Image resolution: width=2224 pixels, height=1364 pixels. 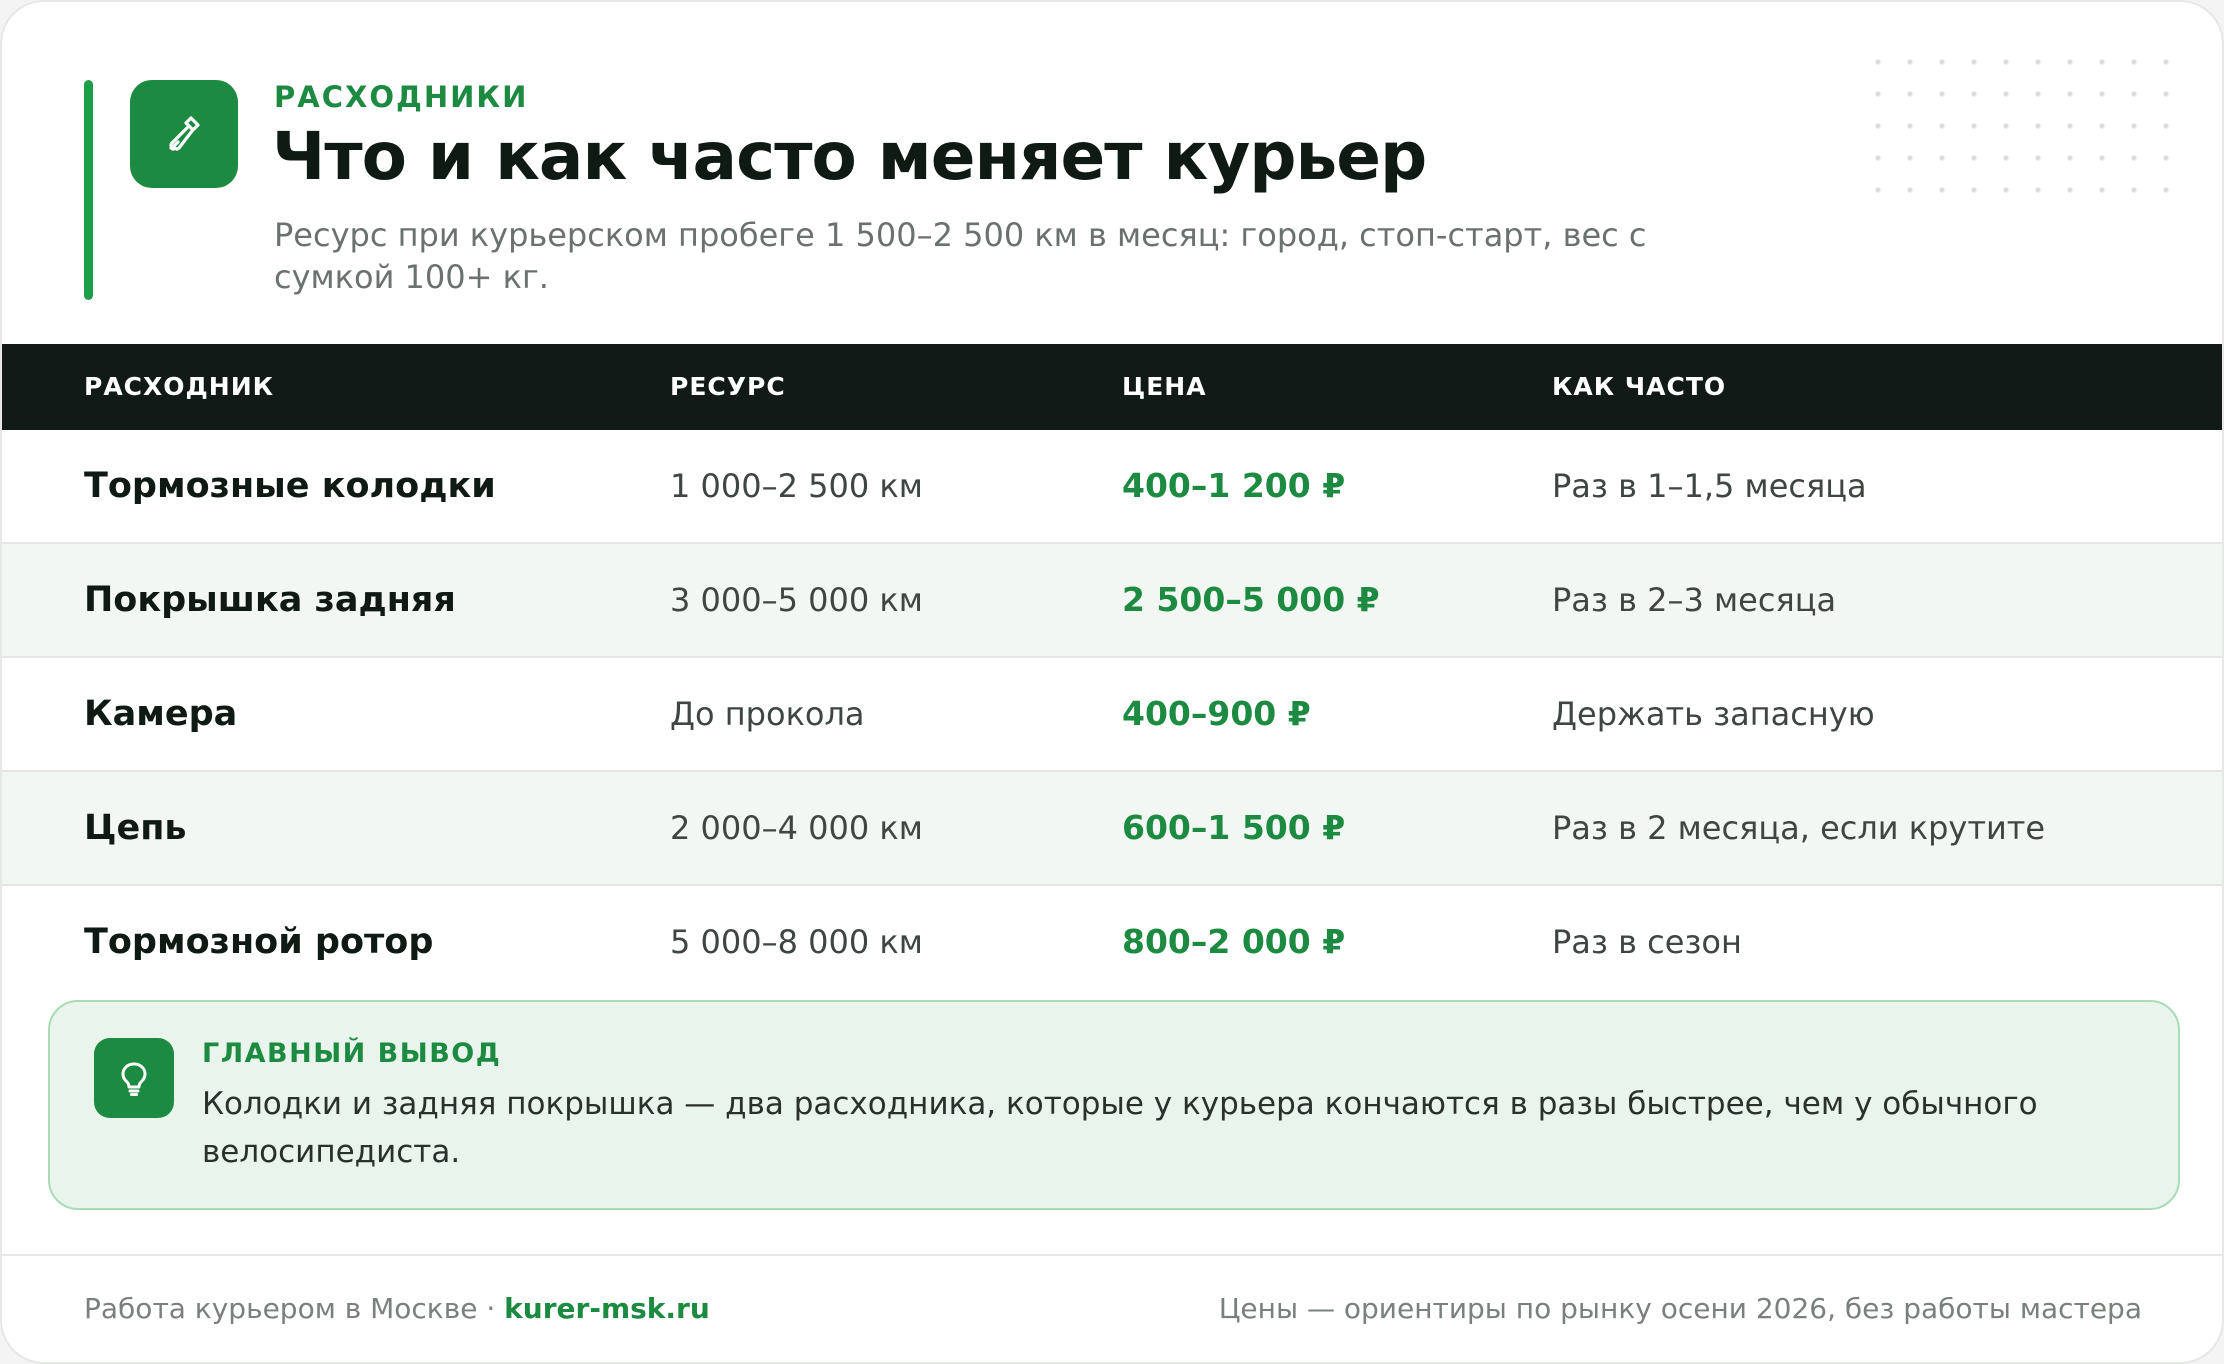 What do you see at coordinates (1639, 386) in the screenshot?
I see `column-header-frequency: КАК ЧАСТО` at bounding box center [1639, 386].